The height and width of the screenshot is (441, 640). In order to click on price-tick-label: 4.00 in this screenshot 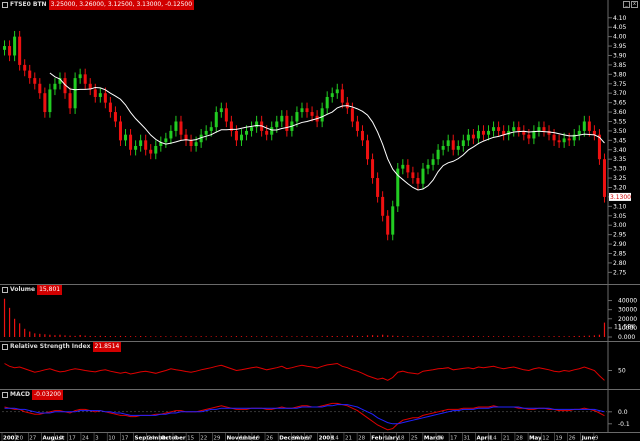, I will do `click(620, 37)`.